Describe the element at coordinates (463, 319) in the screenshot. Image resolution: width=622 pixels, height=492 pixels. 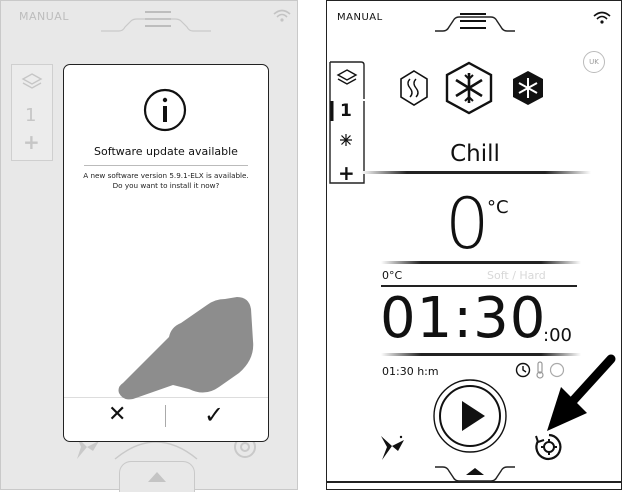
I see `time-value: 01:30` at that location.